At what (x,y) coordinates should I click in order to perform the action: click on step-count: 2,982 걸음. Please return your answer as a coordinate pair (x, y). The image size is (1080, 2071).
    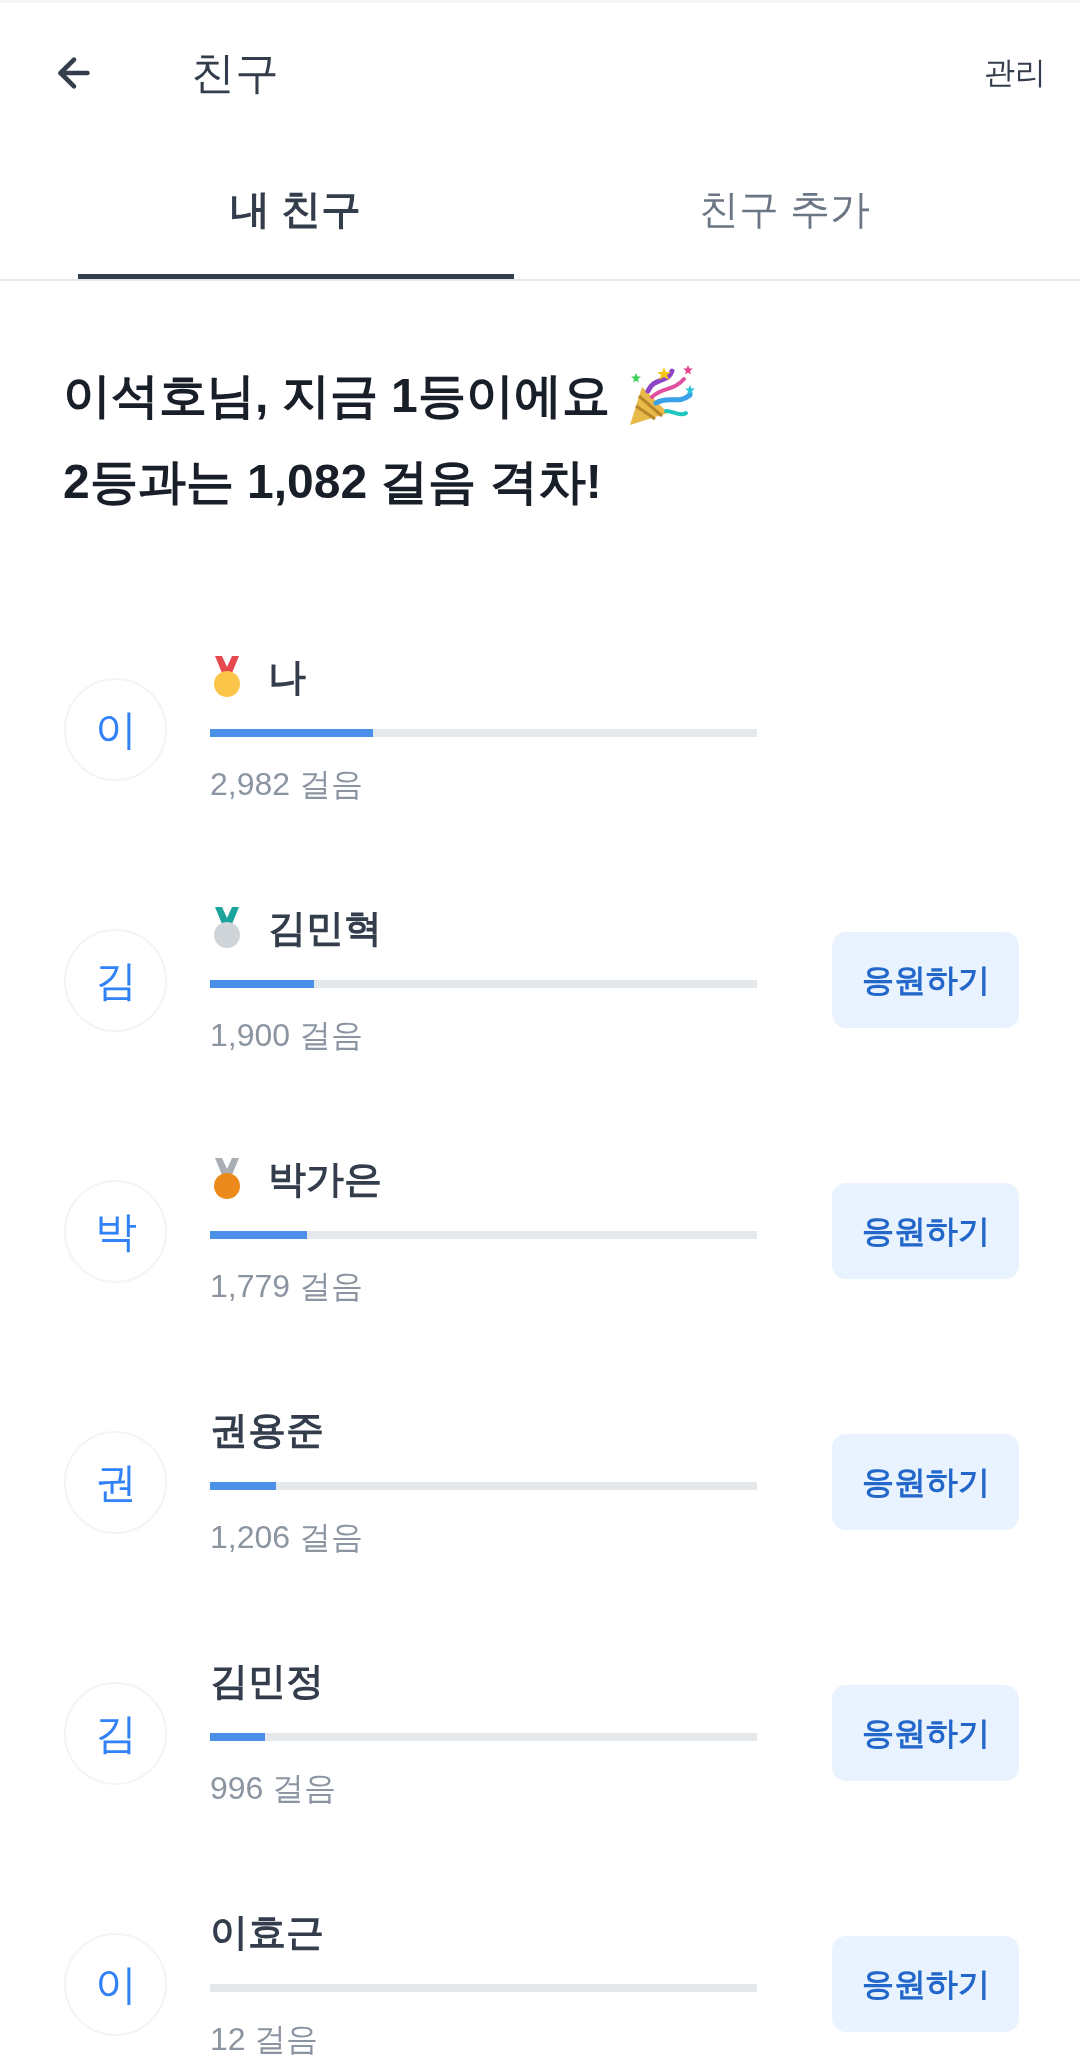
    Looking at the image, I should click on (287, 784).